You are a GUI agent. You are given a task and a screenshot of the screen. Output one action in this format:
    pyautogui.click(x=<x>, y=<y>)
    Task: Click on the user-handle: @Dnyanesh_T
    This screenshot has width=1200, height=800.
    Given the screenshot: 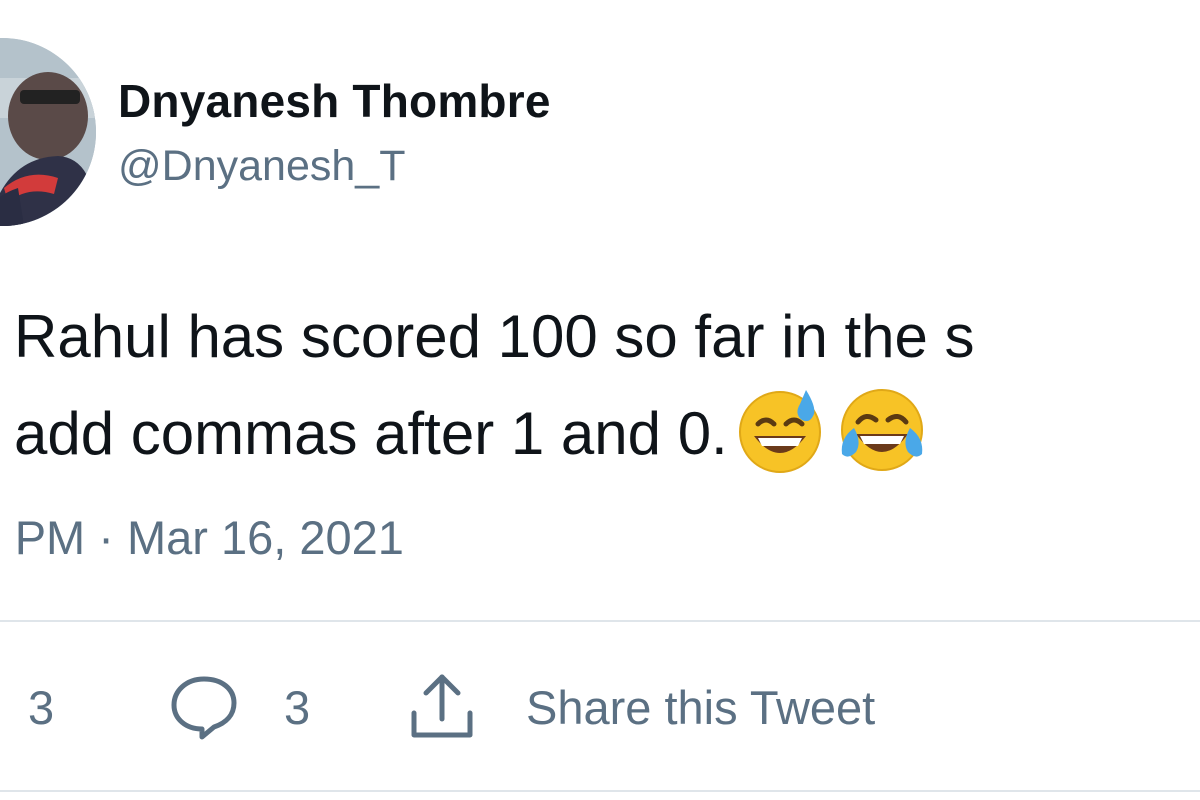 What is the action you would take?
    pyautogui.click(x=261, y=166)
    